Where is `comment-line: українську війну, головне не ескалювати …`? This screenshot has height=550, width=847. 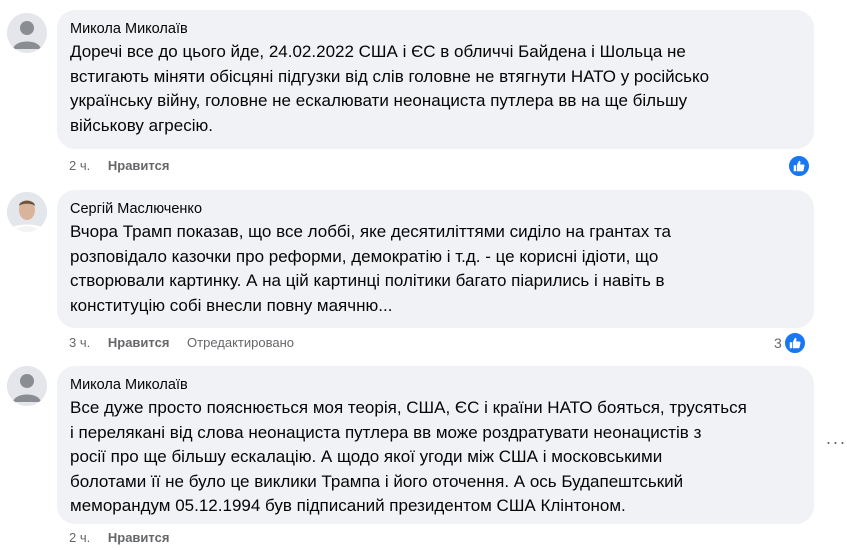
comment-line: українську війну, головне не ескалювати … is located at coordinates (379, 100).